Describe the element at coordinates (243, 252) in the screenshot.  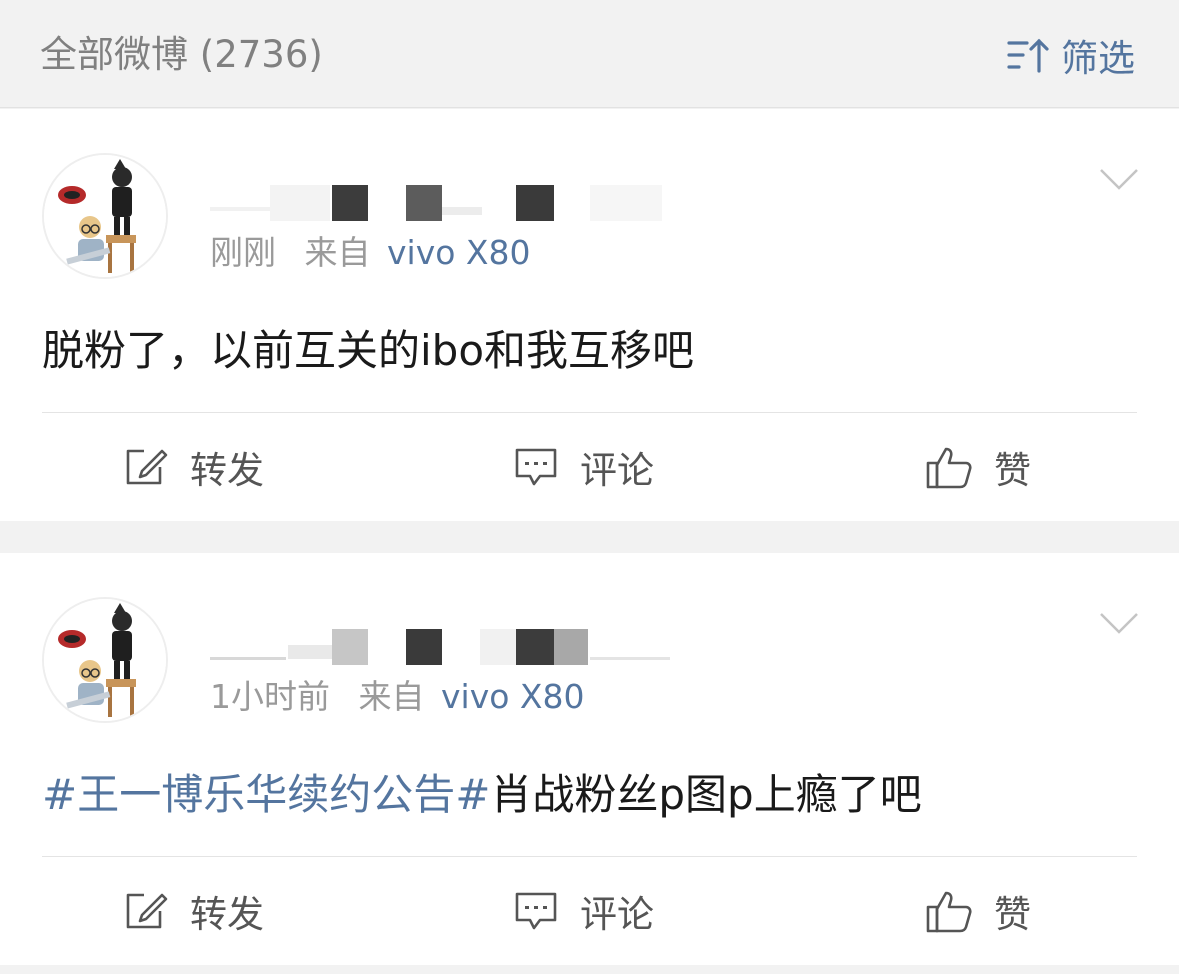
I see `post-time: 刚刚` at that location.